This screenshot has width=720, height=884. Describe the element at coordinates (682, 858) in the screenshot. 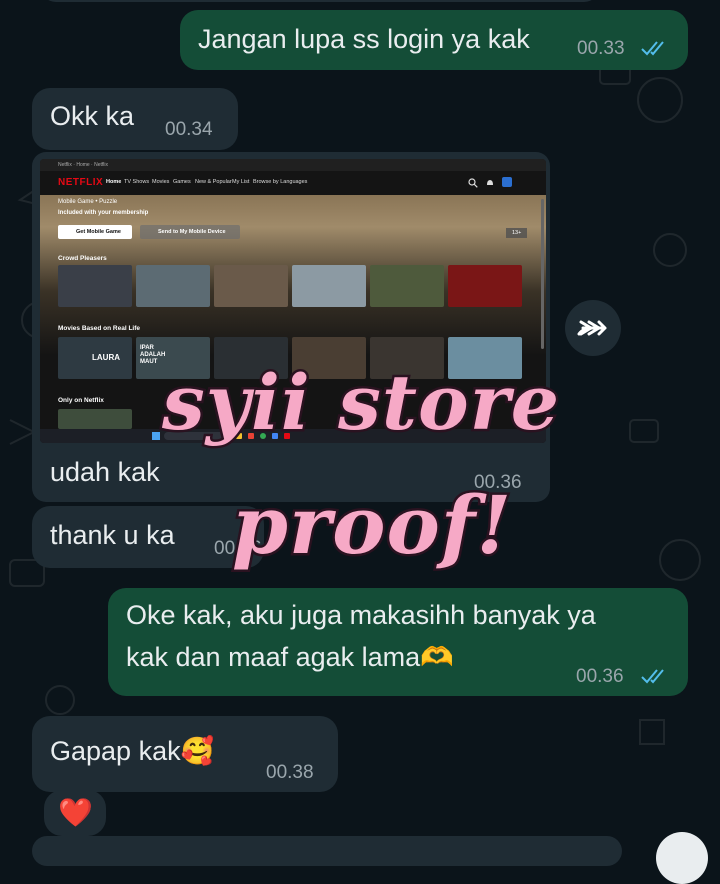

I see `scroll-down-button` at that location.